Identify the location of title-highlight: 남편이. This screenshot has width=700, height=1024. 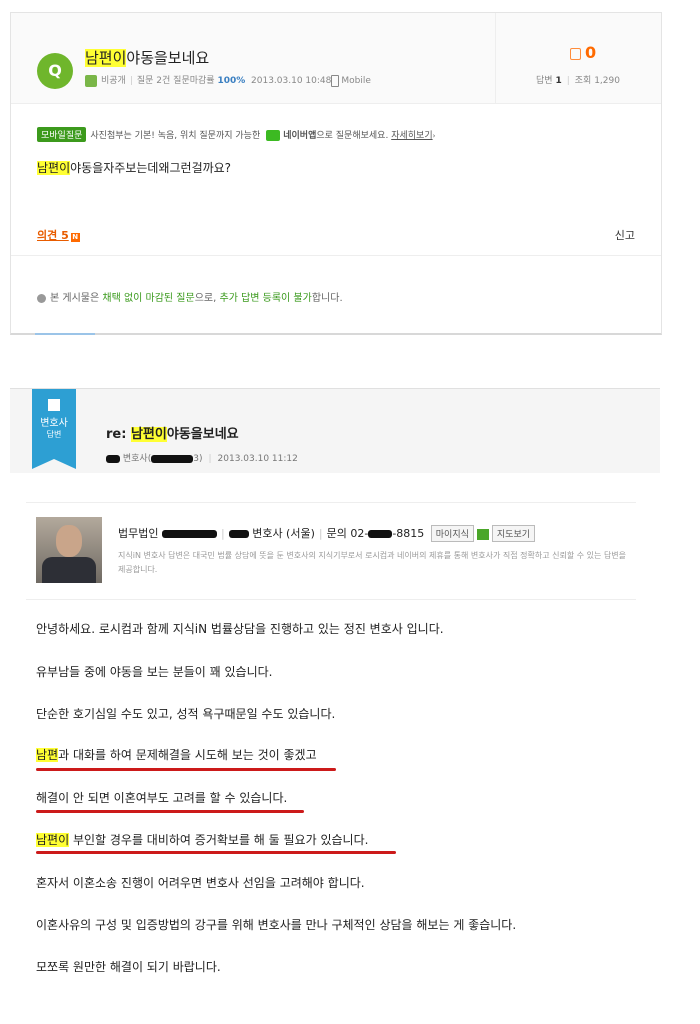
(106, 58).